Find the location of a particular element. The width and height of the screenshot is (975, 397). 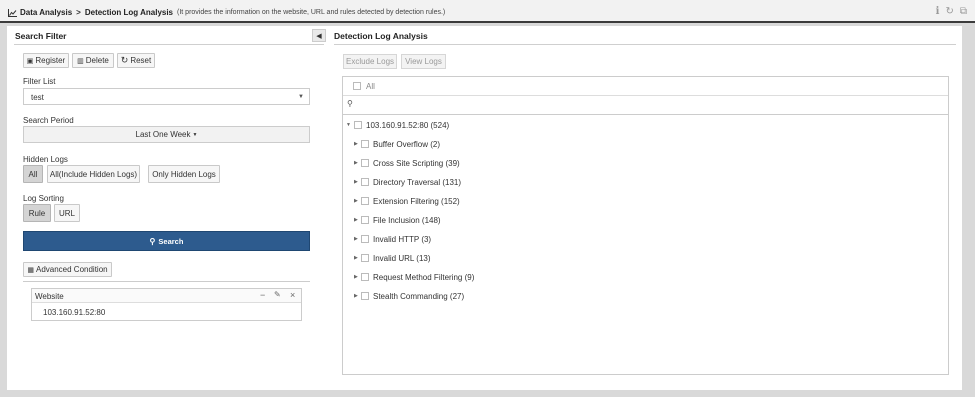

filter-list-value: test is located at coordinates (37, 97).